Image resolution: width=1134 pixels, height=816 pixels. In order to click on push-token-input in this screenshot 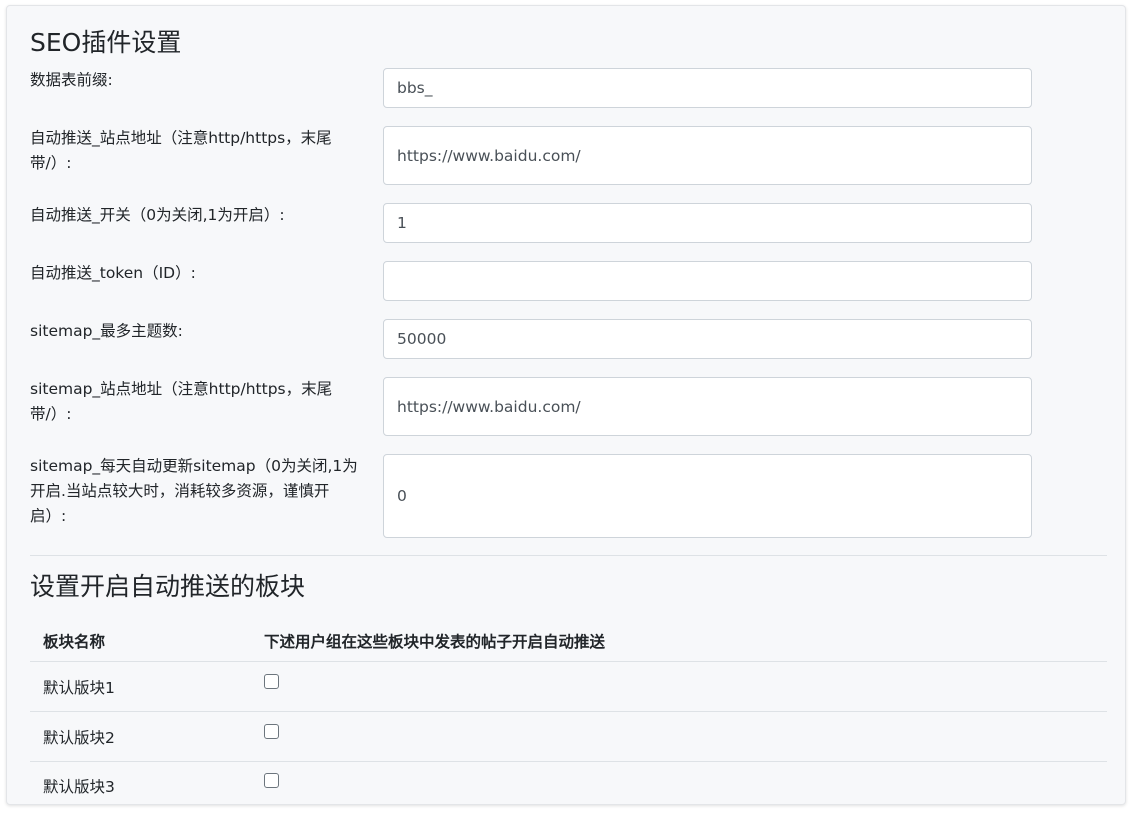, I will do `click(707, 281)`.